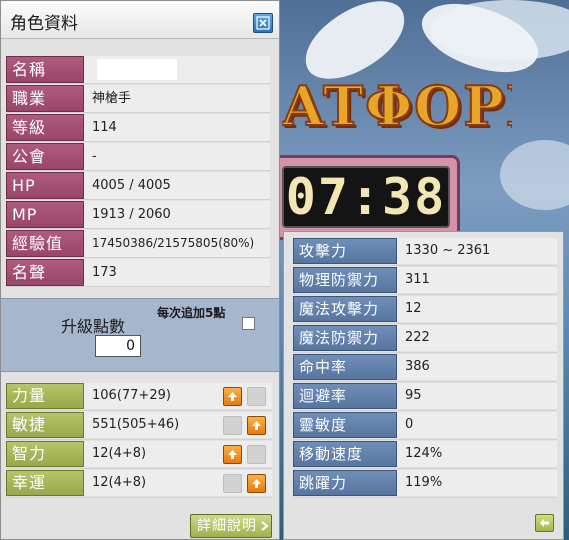  I want to click on stat-row-luk: 幸運 12(4+8), so click(139, 483).